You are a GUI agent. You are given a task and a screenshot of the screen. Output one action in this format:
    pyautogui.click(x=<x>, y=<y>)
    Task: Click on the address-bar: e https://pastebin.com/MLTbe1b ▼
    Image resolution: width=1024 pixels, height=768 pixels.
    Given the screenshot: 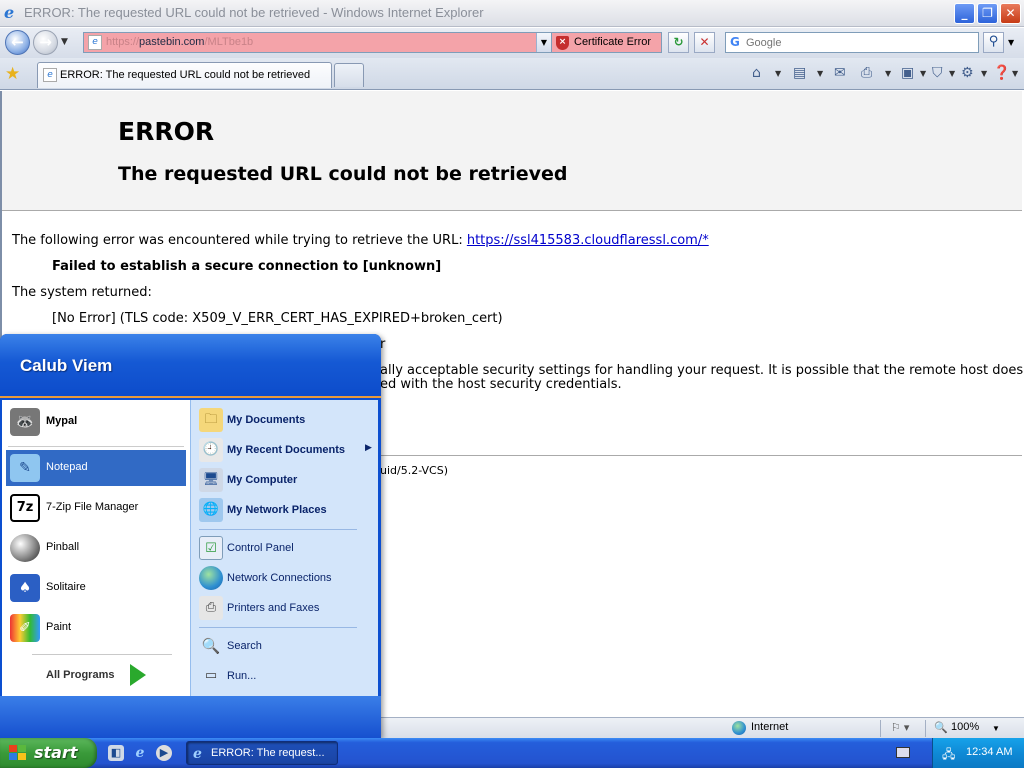 What is the action you would take?
    pyautogui.click(x=317, y=42)
    